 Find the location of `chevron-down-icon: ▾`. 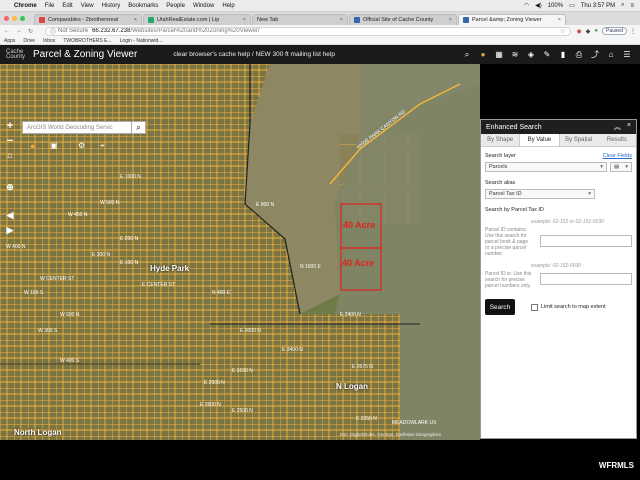

chevron-down-icon: ▾ is located at coordinates (601, 167).